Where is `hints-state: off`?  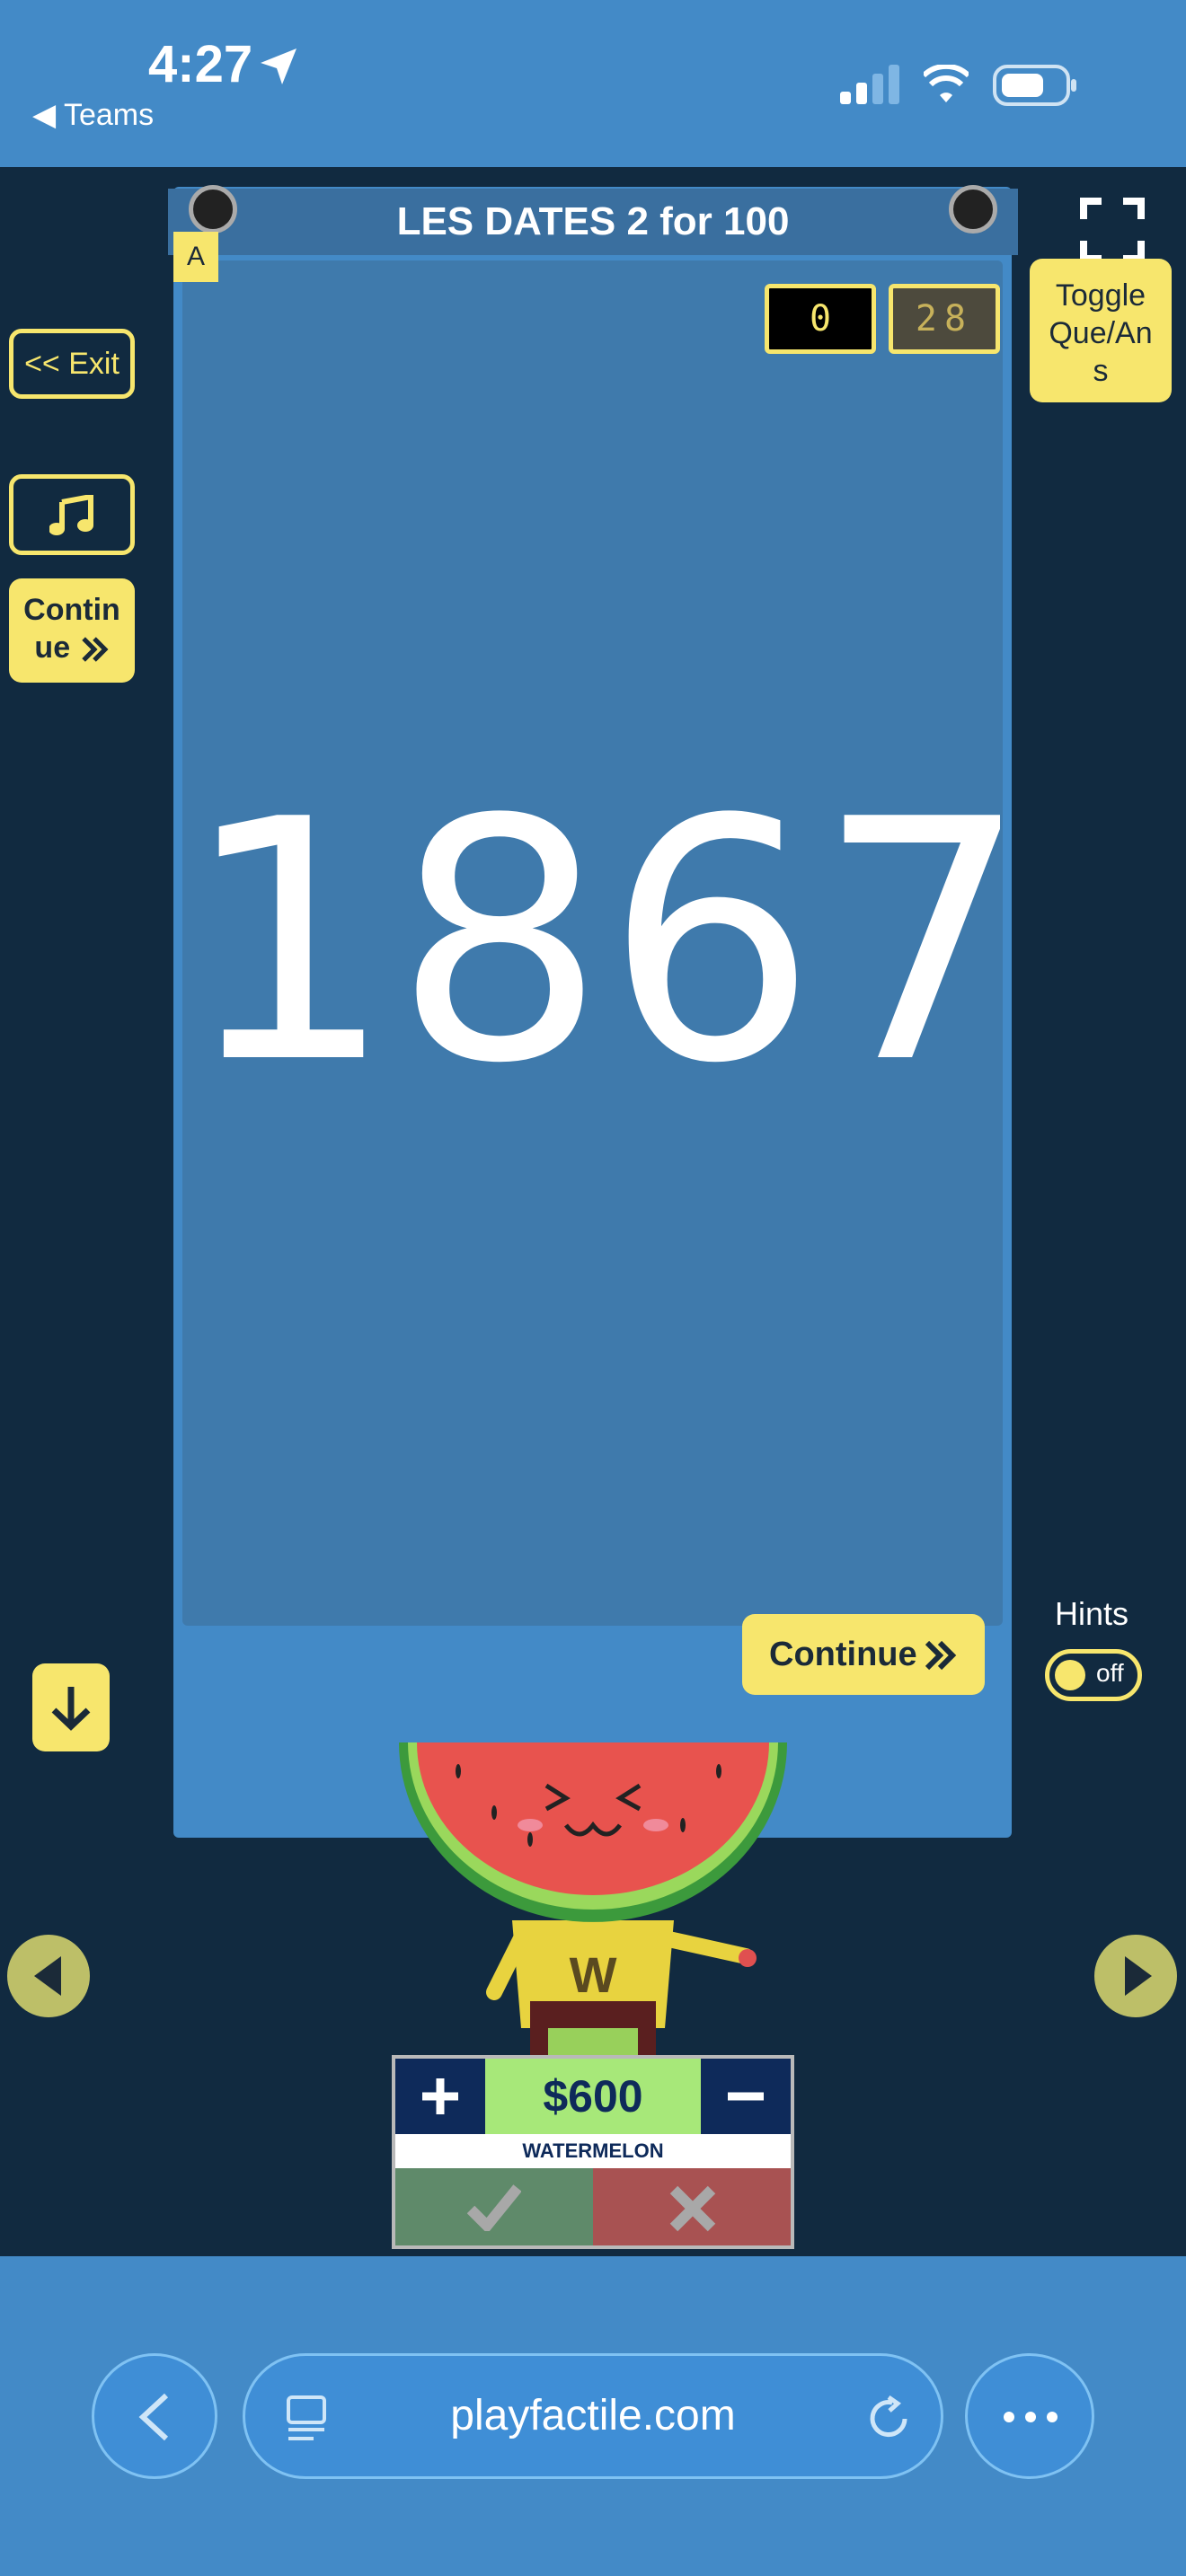 hints-state: off is located at coordinates (1110, 1673).